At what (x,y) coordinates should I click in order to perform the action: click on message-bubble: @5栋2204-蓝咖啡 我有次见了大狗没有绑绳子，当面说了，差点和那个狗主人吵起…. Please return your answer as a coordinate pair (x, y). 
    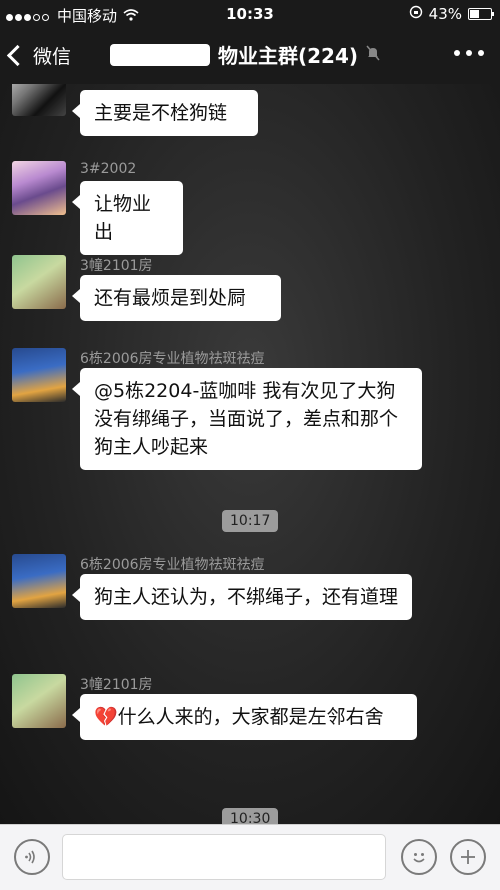
    Looking at the image, I should click on (247, 419).